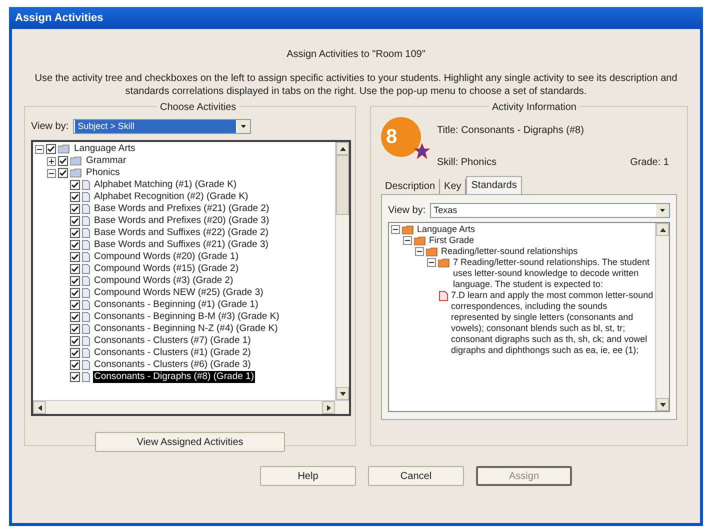  What do you see at coordinates (165, 185) in the screenshot?
I see `tree-item: Alphabet Matching (#1) (Grade K)` at bounding box center [165, 185].